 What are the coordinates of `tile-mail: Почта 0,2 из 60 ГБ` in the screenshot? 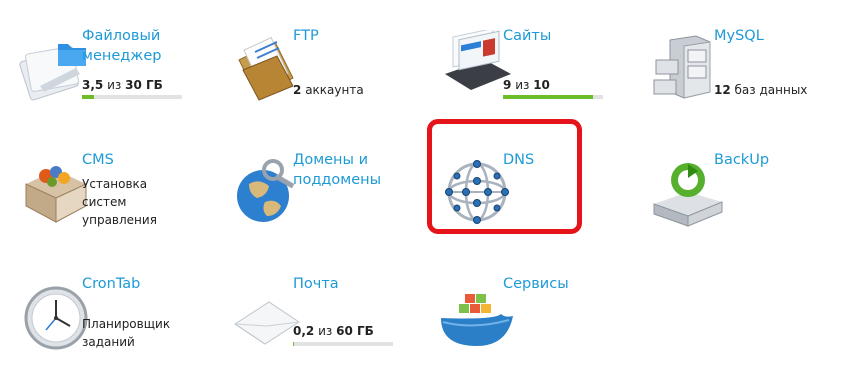 It's located at (313, 327).